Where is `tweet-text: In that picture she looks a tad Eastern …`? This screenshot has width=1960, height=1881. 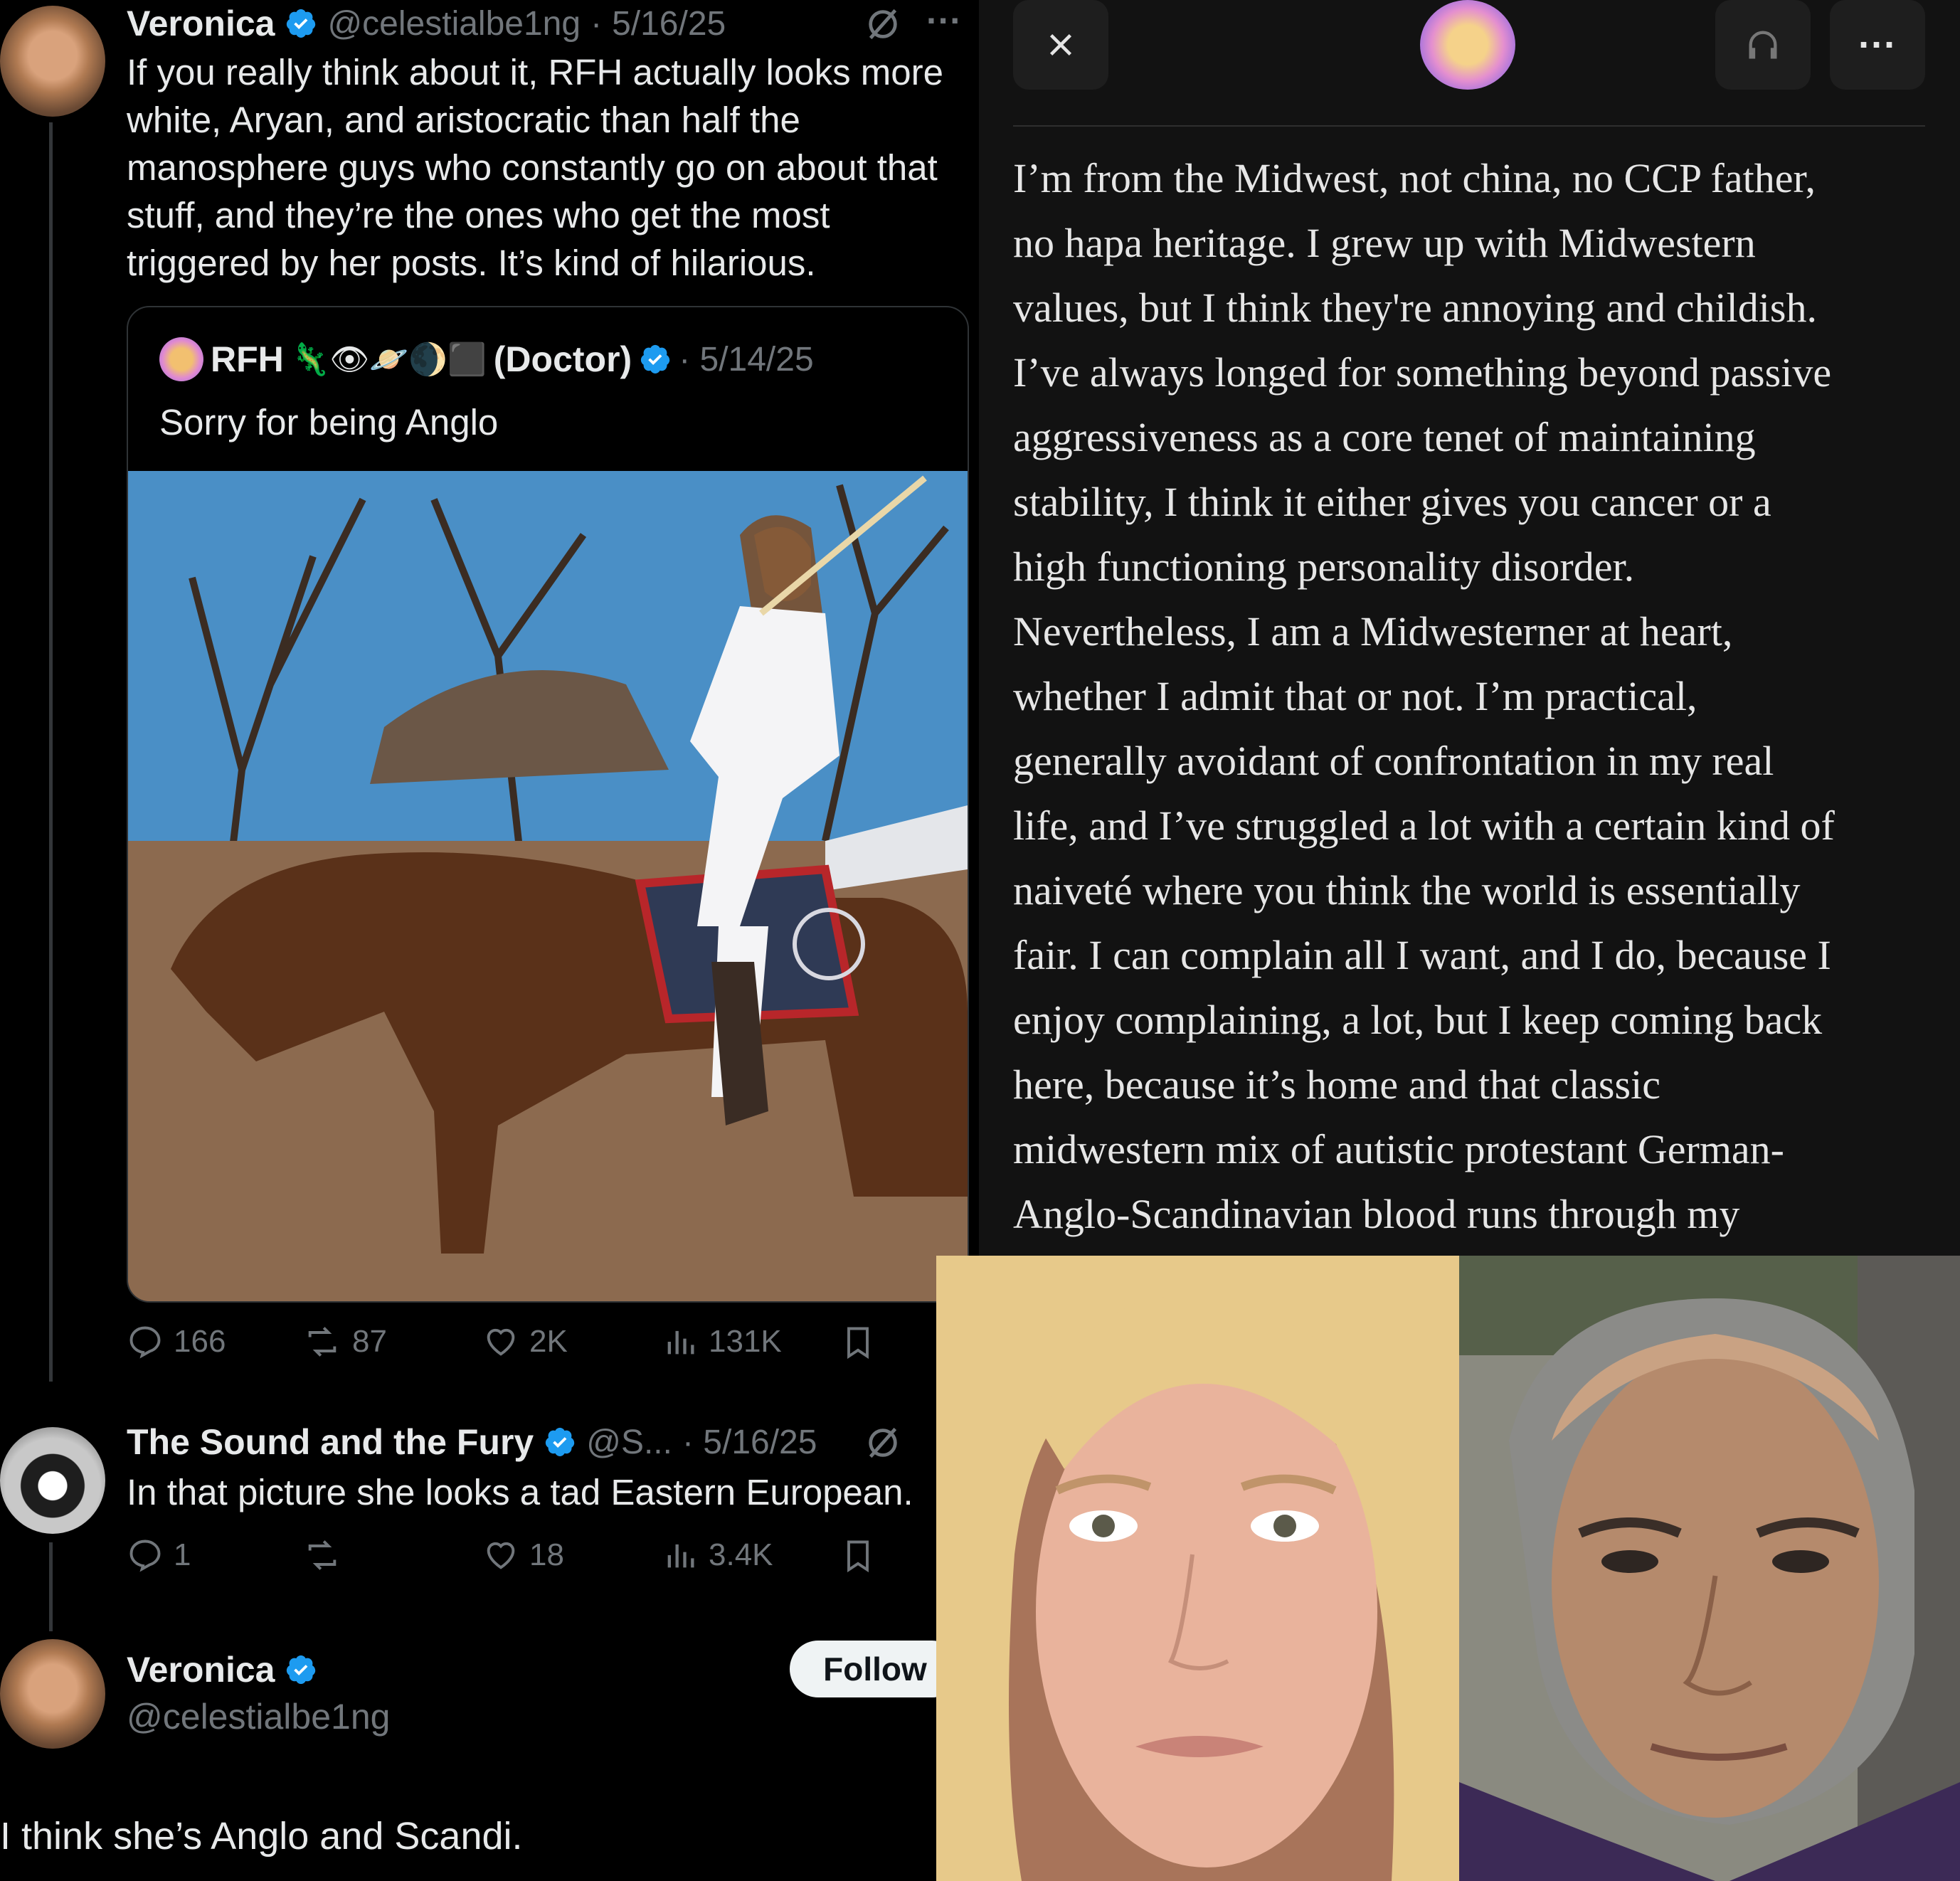 tweet-text: In that picture she looks a tad Eastern … is located at coordinates (520, 1492).